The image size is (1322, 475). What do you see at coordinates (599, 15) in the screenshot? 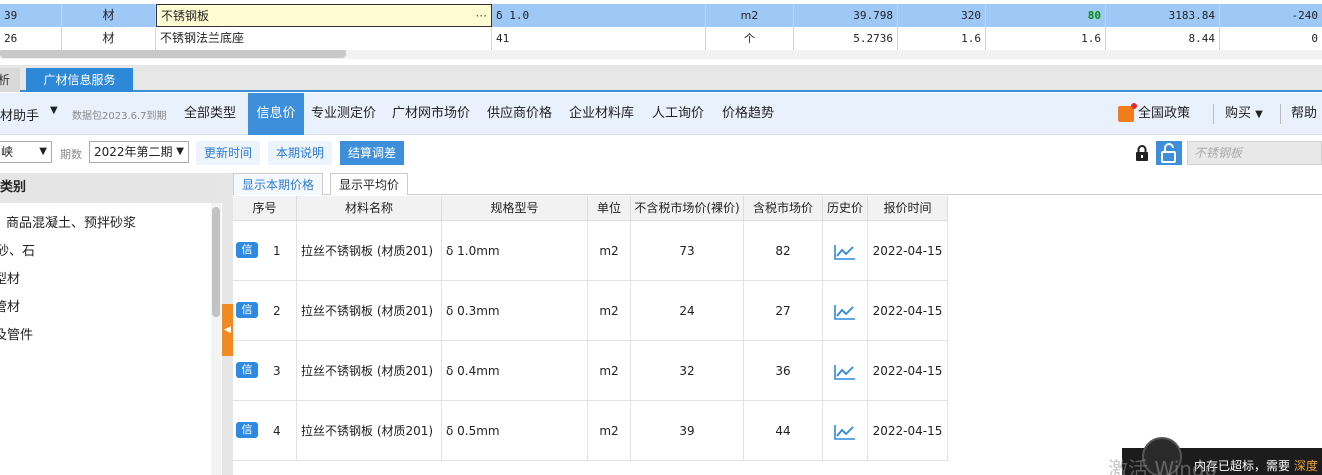
I see `grid-cell-spec: δ 1.0` at bounding box center [599, 15].